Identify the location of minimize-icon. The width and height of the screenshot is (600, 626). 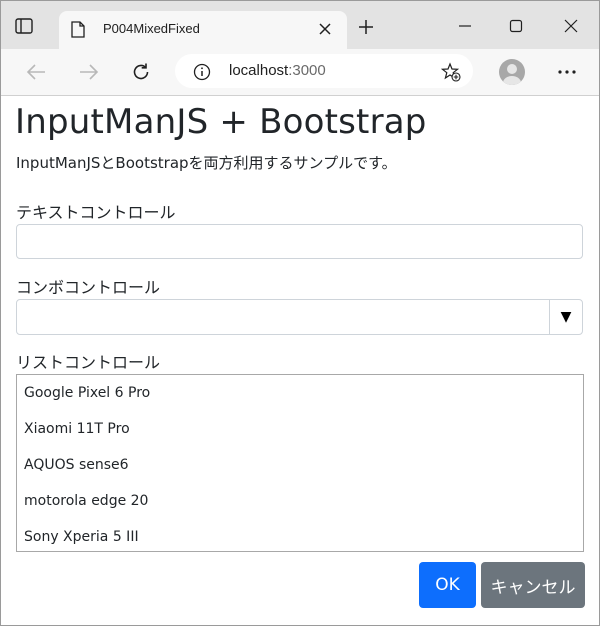
(465, 26).